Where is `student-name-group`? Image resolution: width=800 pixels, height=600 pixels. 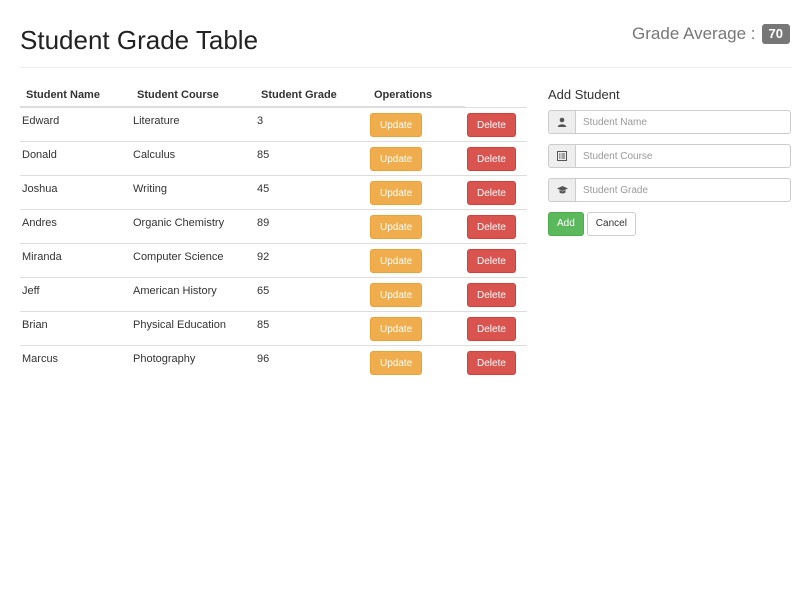 student-name-group is located at coordinates (669, 122).